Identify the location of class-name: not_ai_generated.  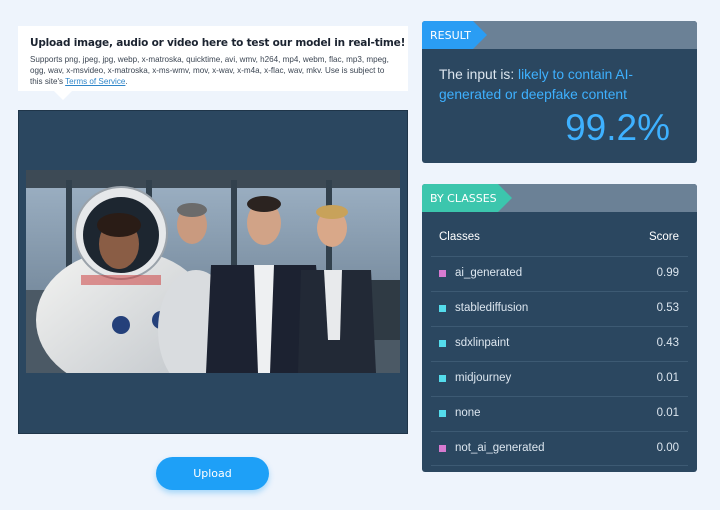
(500, 448).